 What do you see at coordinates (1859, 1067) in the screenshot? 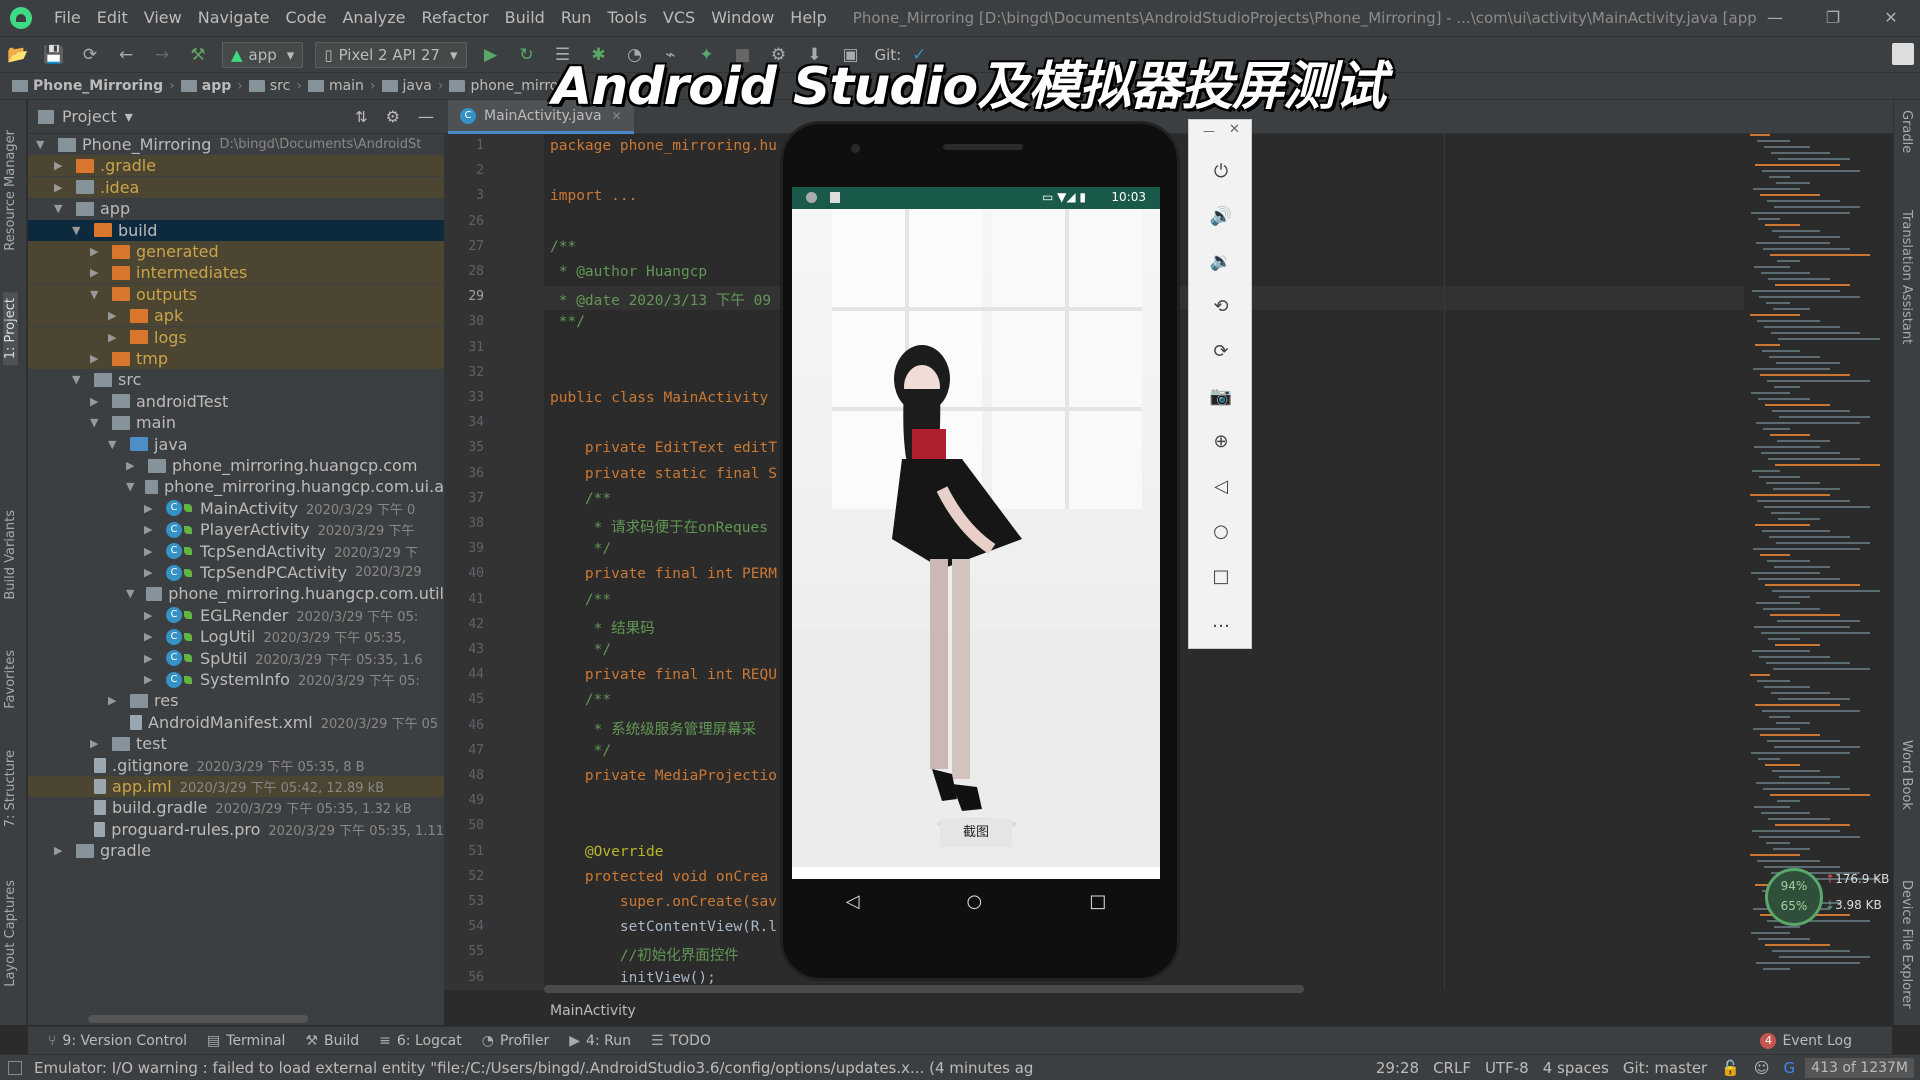
I see `memory-indicator: 413 of 1237M` at bounding box center [1859, 1067].